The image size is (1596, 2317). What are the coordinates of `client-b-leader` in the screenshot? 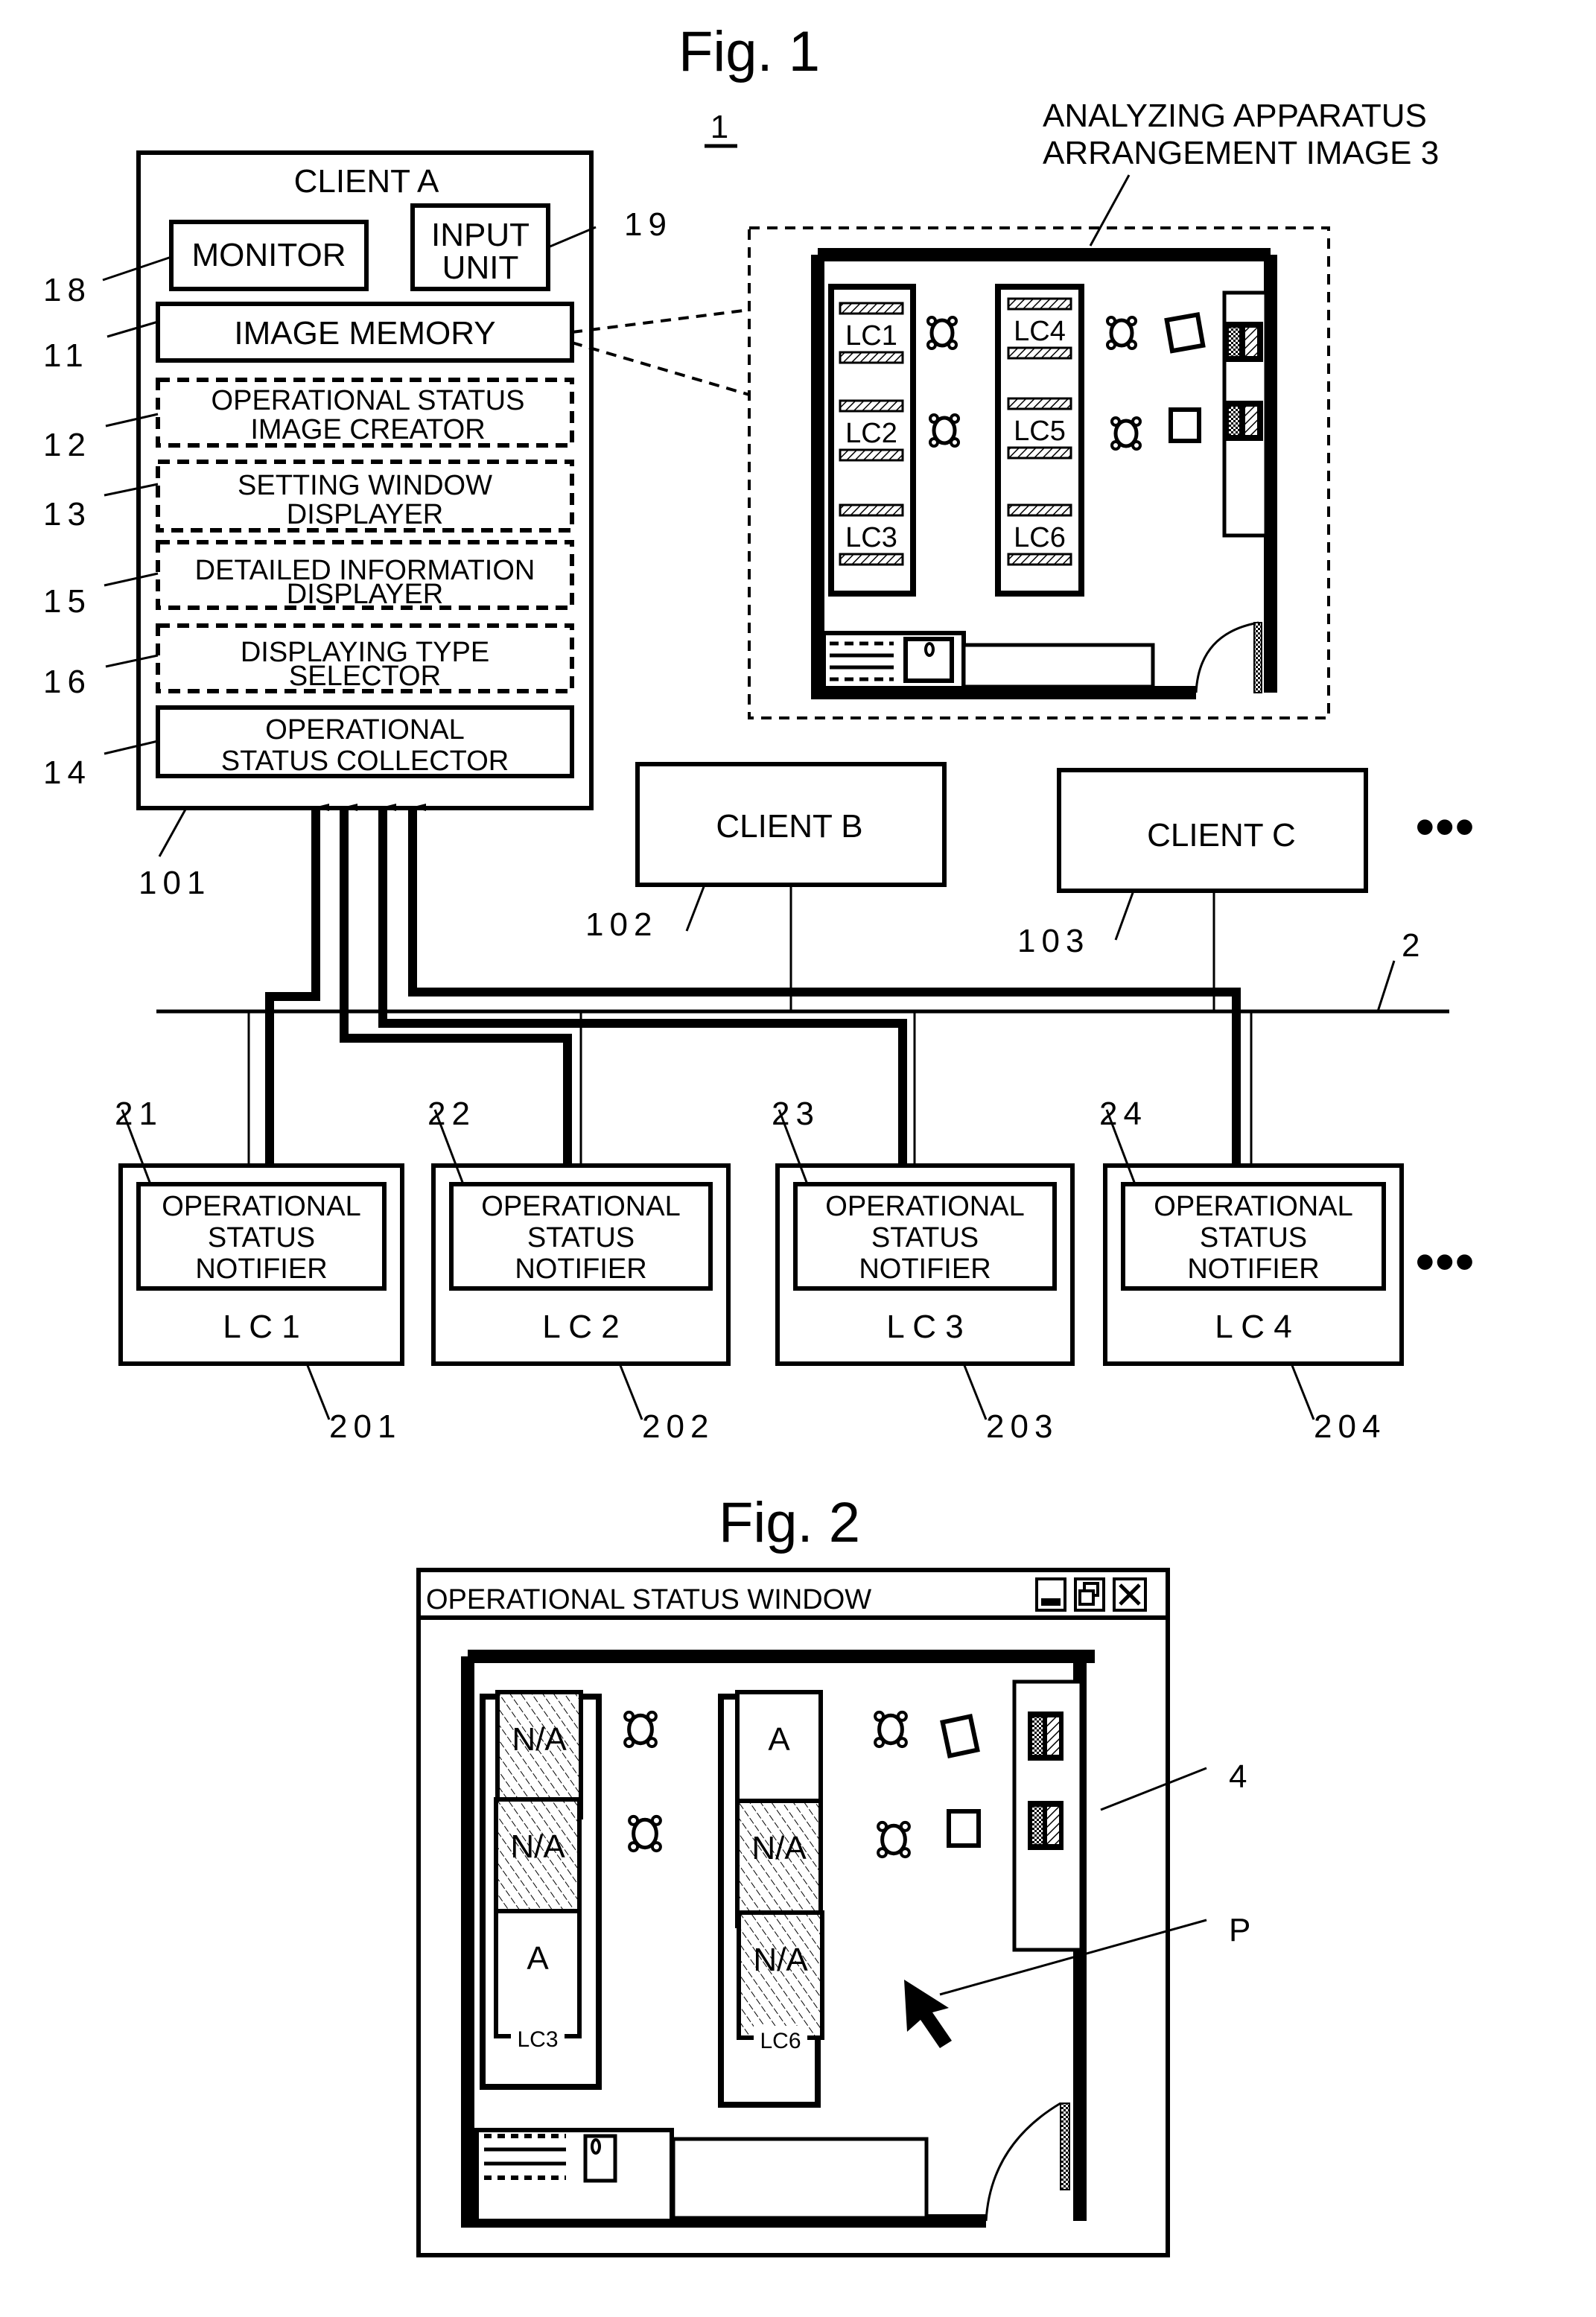 It's located at (695, 908).